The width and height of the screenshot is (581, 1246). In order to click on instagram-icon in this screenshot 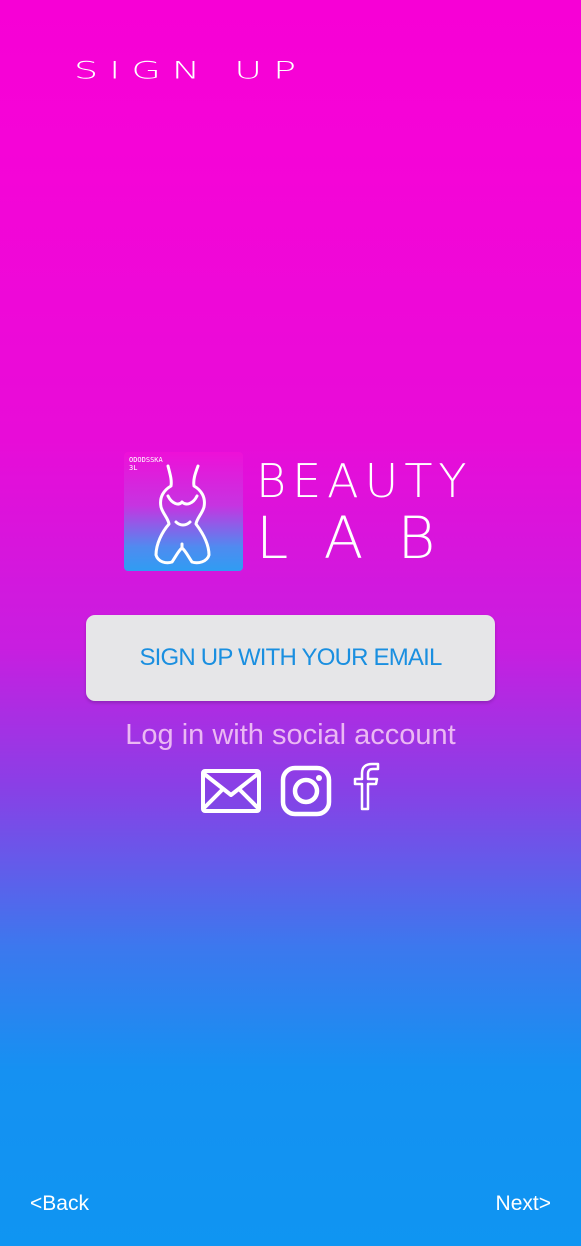, I will do `click(306, 791)`.